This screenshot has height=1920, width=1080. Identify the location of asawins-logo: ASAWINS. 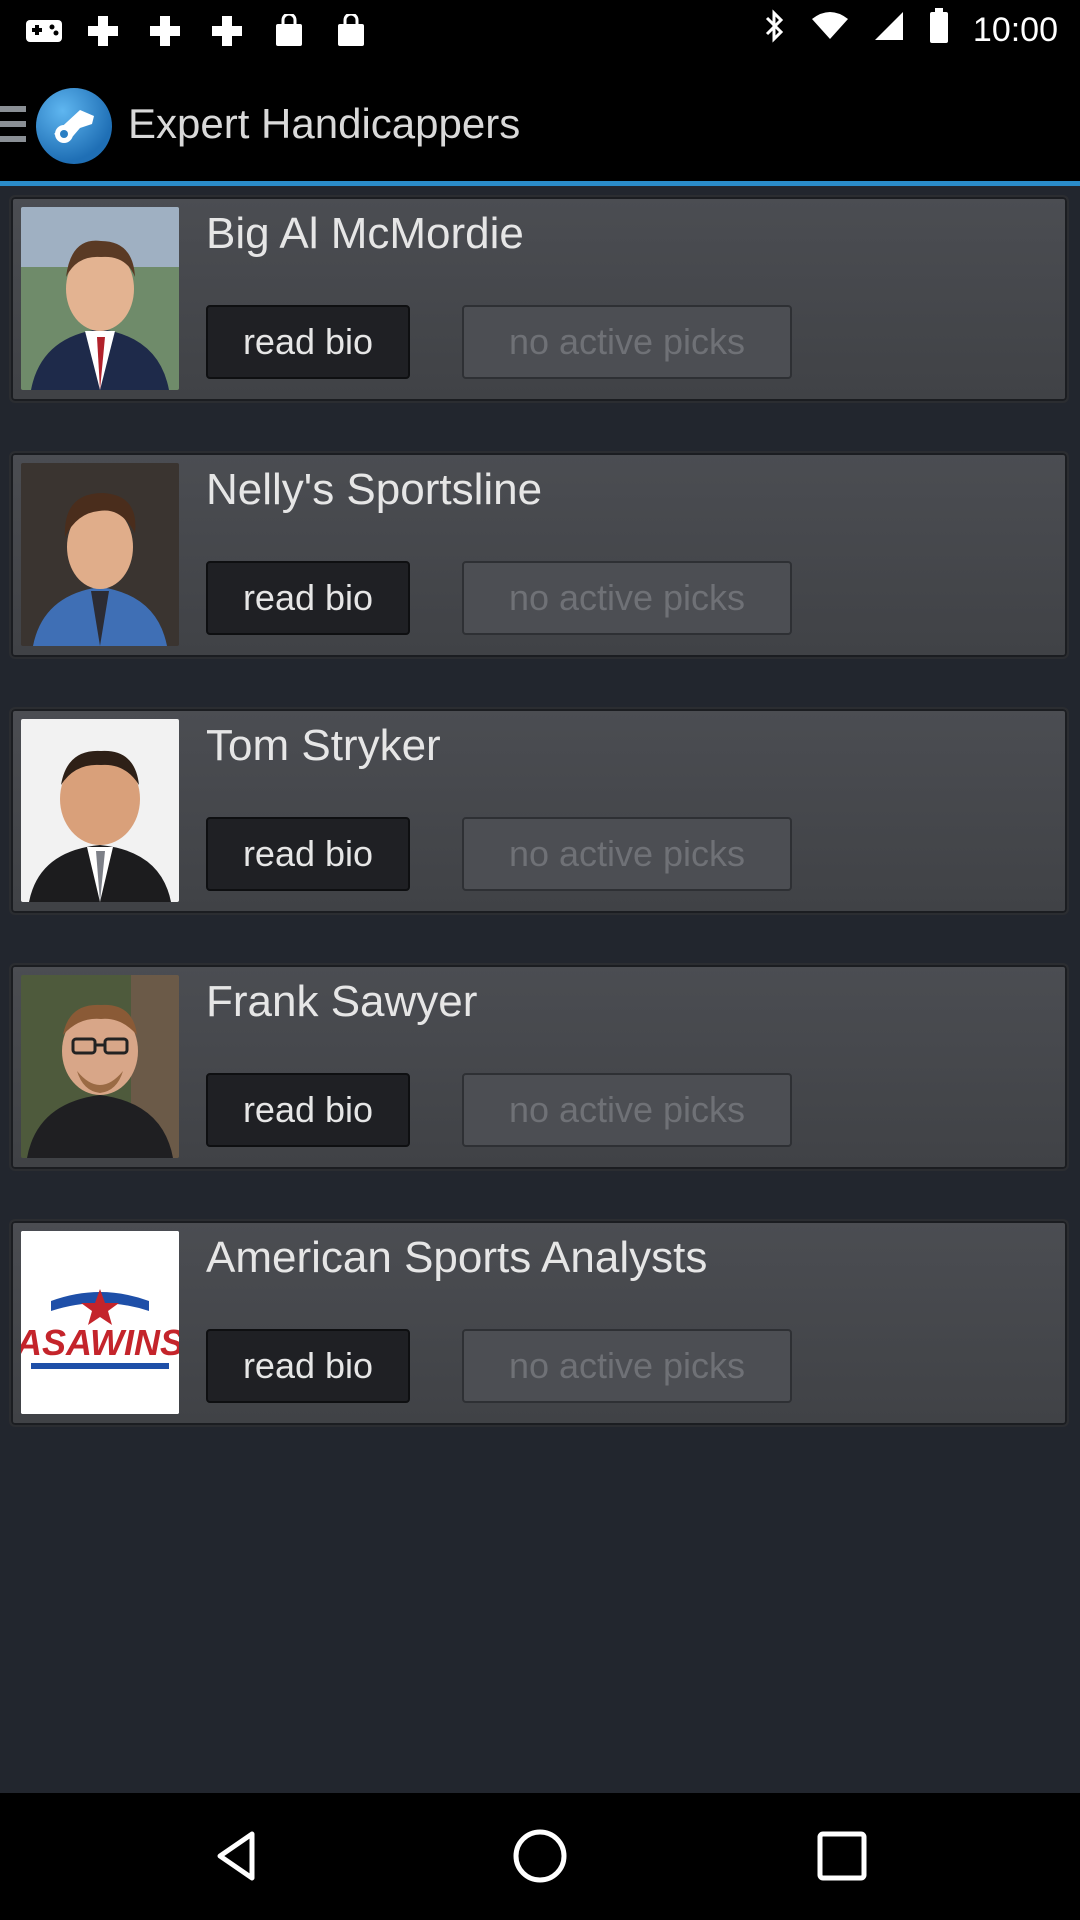
(100, 1322).